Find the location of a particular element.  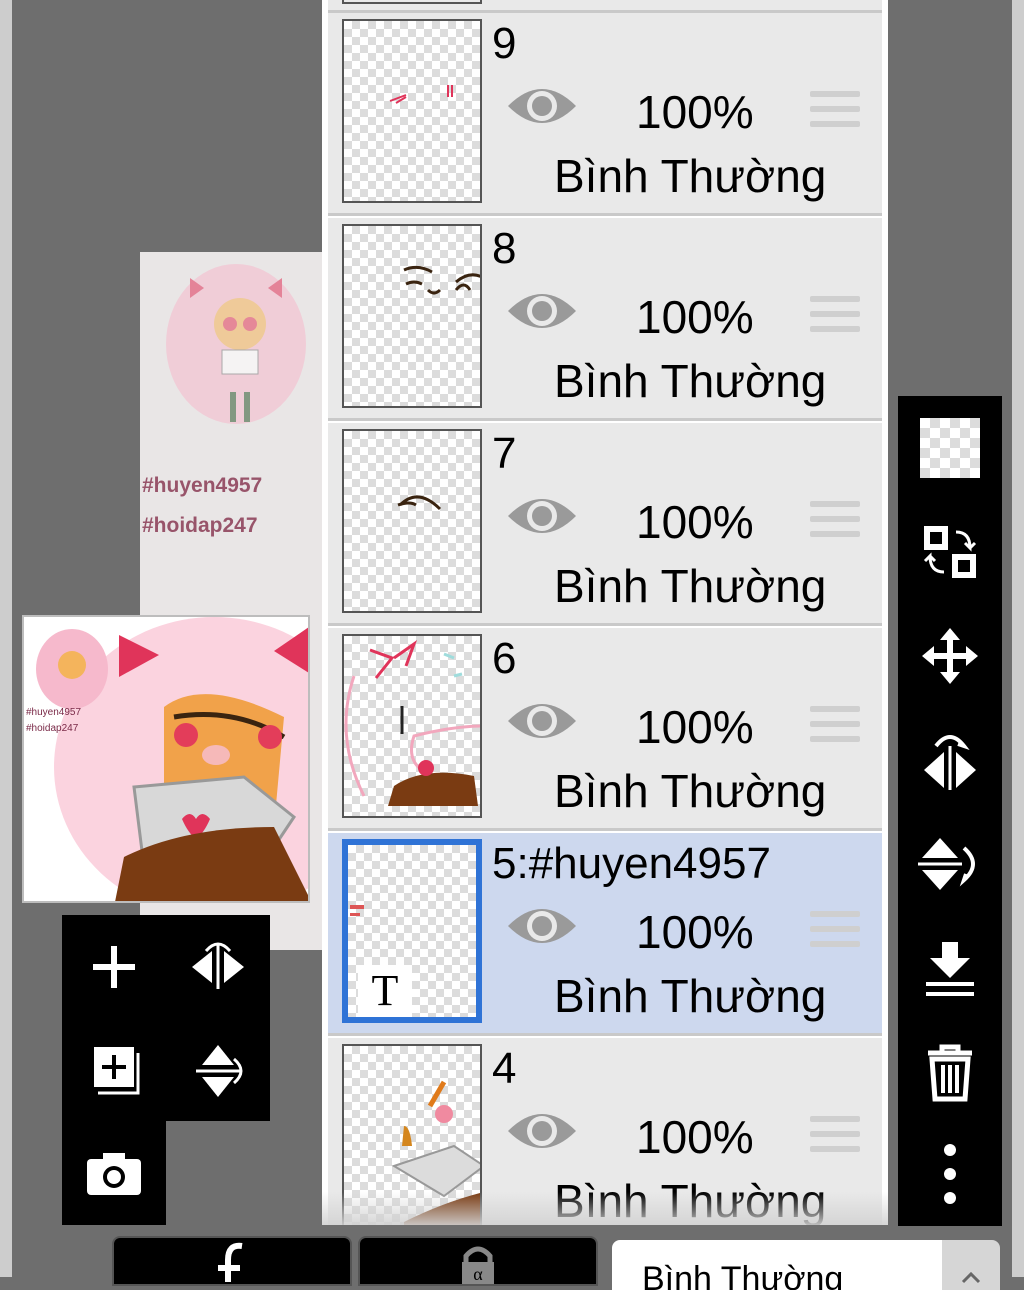

transparency-button is located at coordinates (950, 448).